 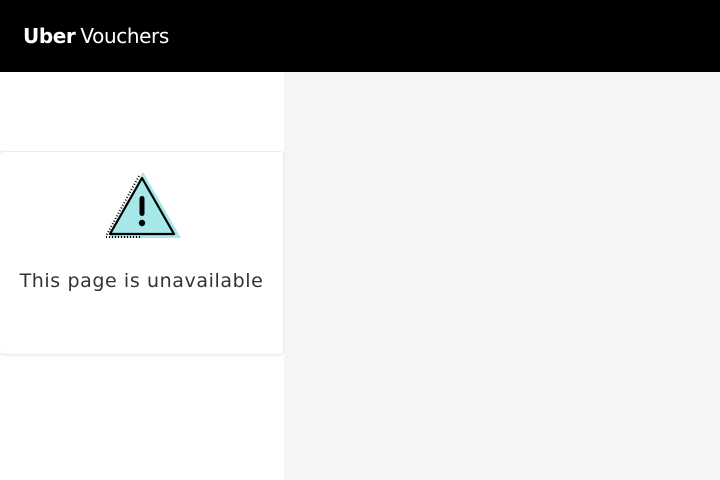 I want to click on warning-triangle-icon, so click(x=143, y=205).